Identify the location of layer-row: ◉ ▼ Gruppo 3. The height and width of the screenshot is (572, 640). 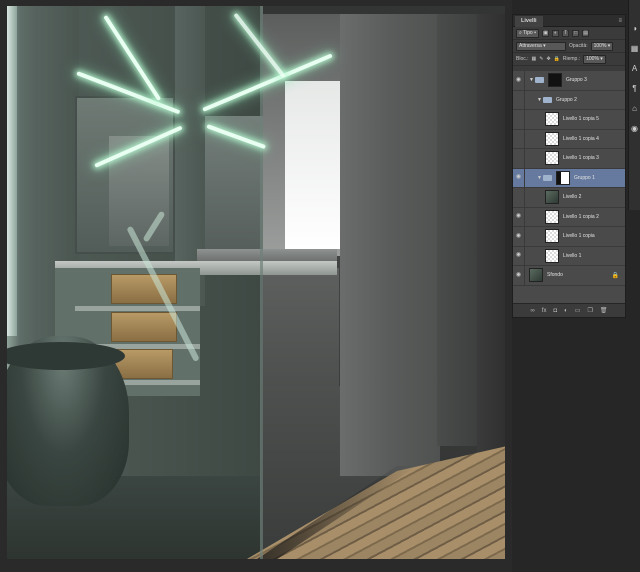
(569, 80).